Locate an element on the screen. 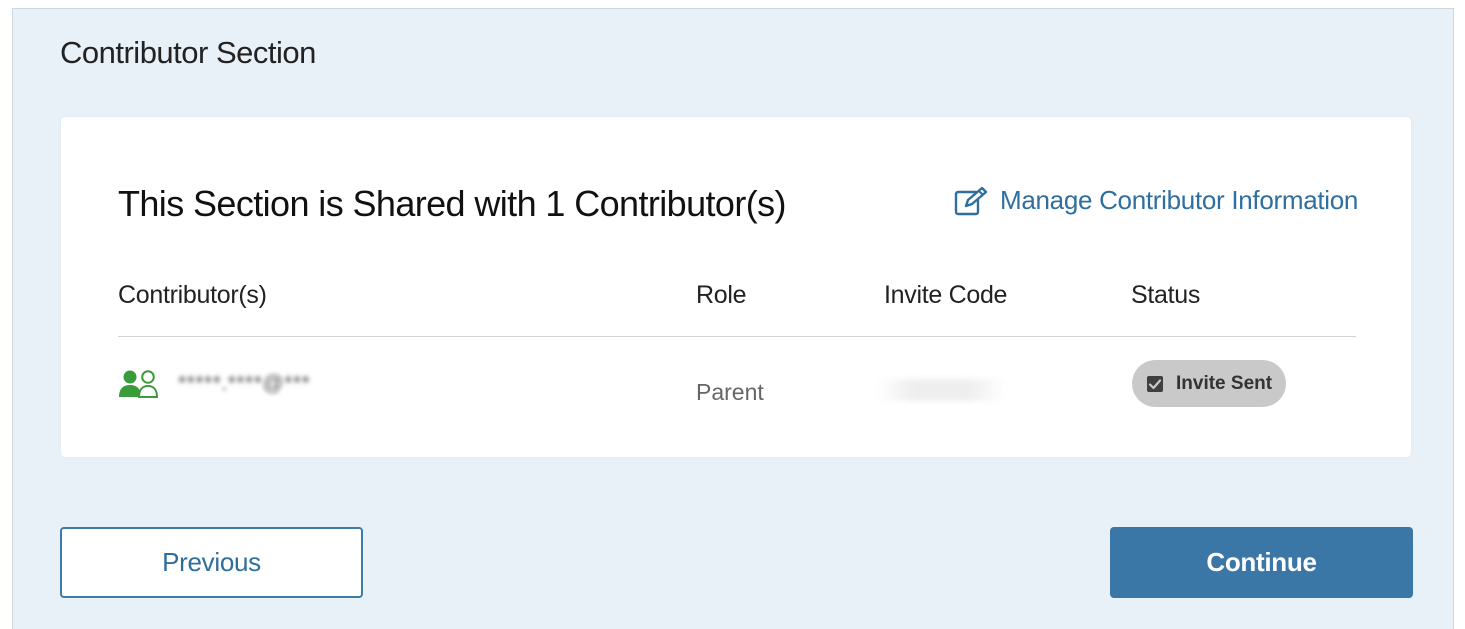 The width and height of the screenshot is (1465, 629). status-badge: Invite Sent is located at coordinates (1209, 383).